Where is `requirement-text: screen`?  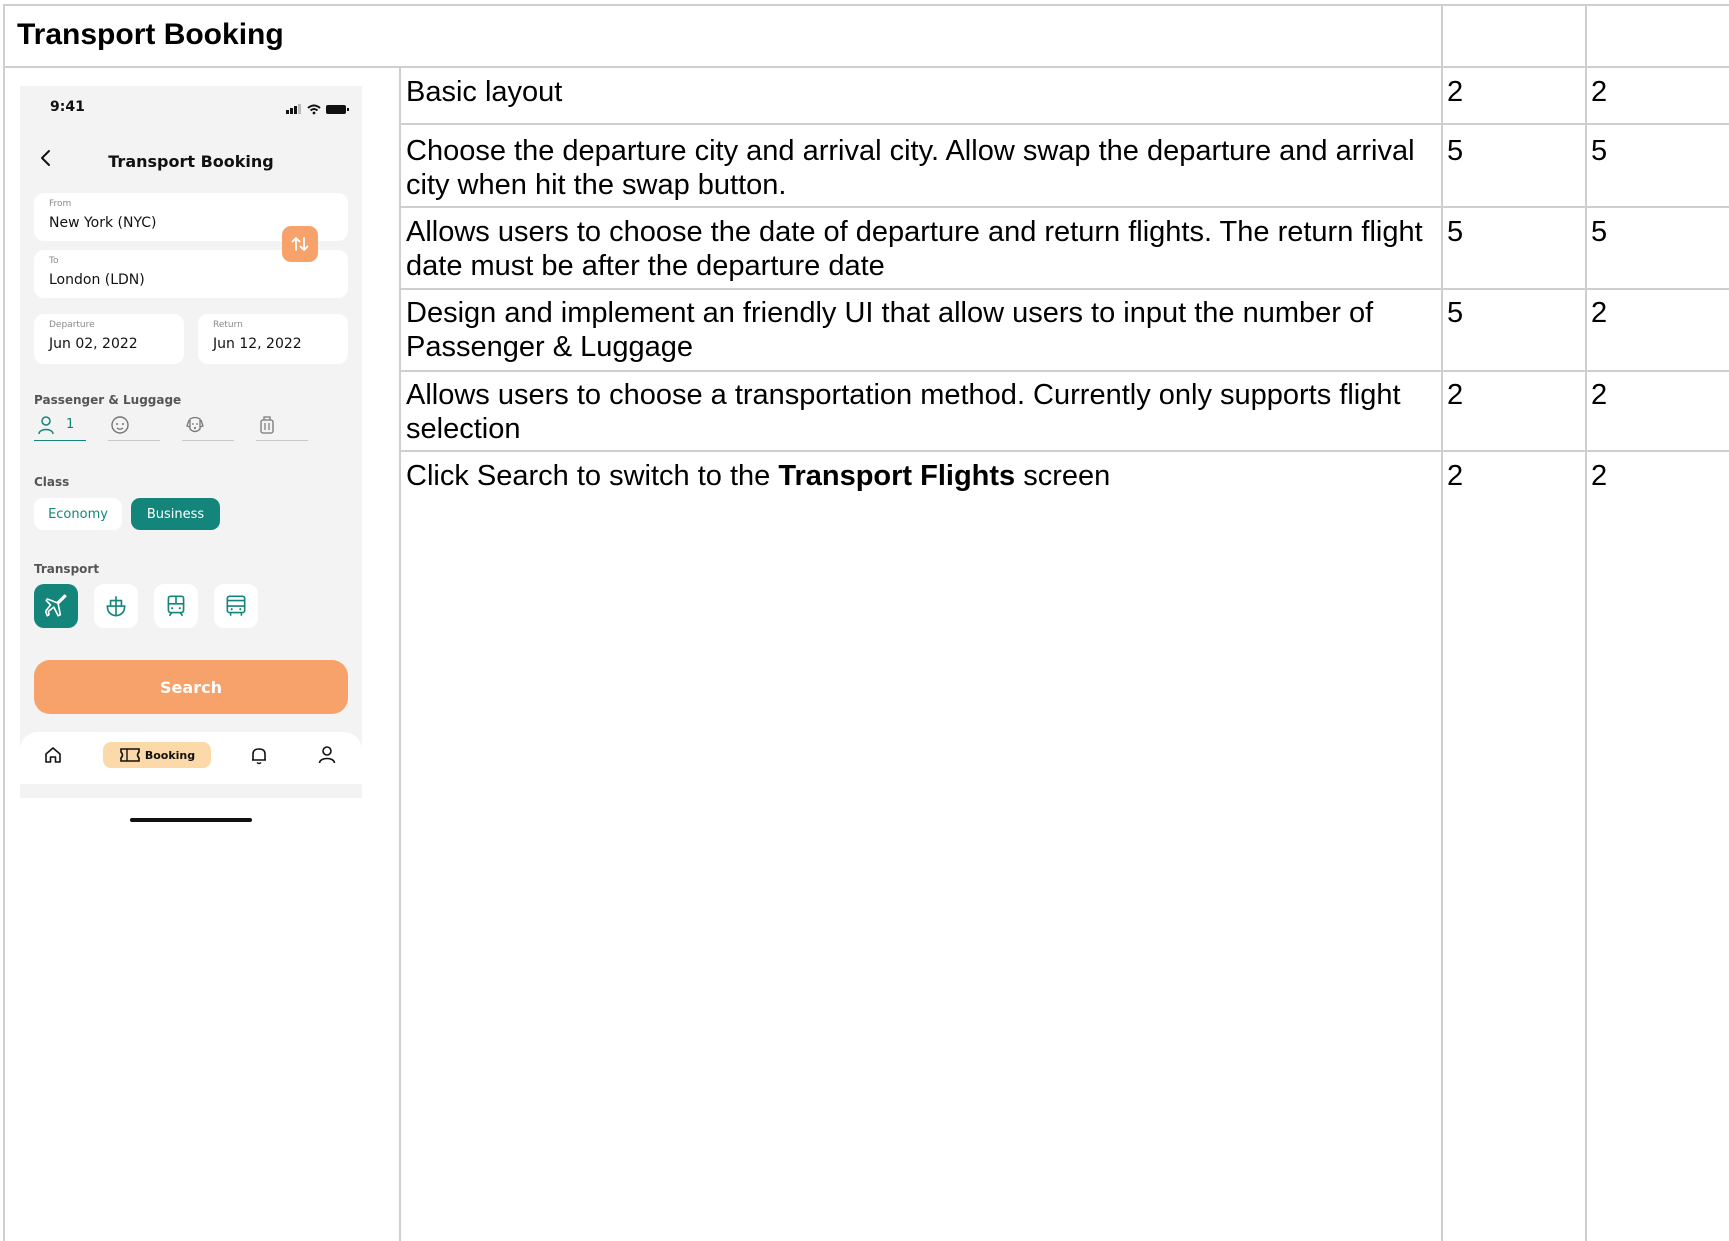 requirement-text: screen is located at coordinates (1063, 476).